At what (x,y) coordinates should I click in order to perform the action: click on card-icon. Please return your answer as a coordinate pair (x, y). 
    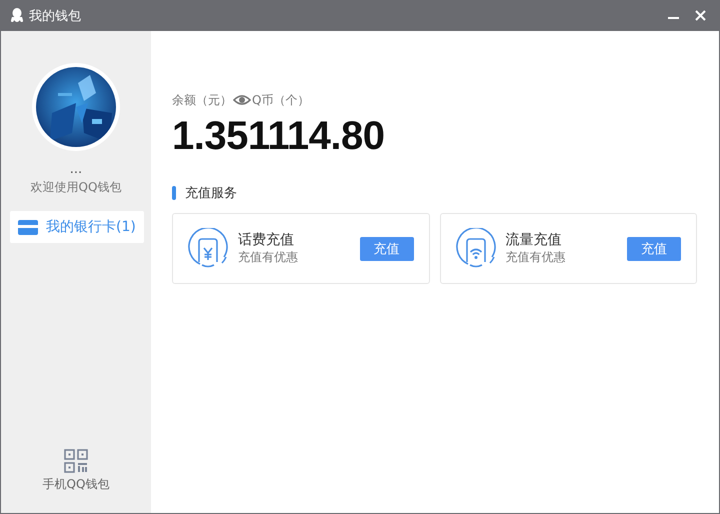
    Looking at the image, I should click on (28, 227).